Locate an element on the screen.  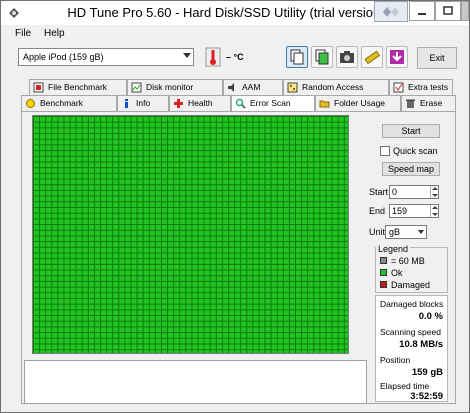
options-icon is located at coordinates (372, 57).